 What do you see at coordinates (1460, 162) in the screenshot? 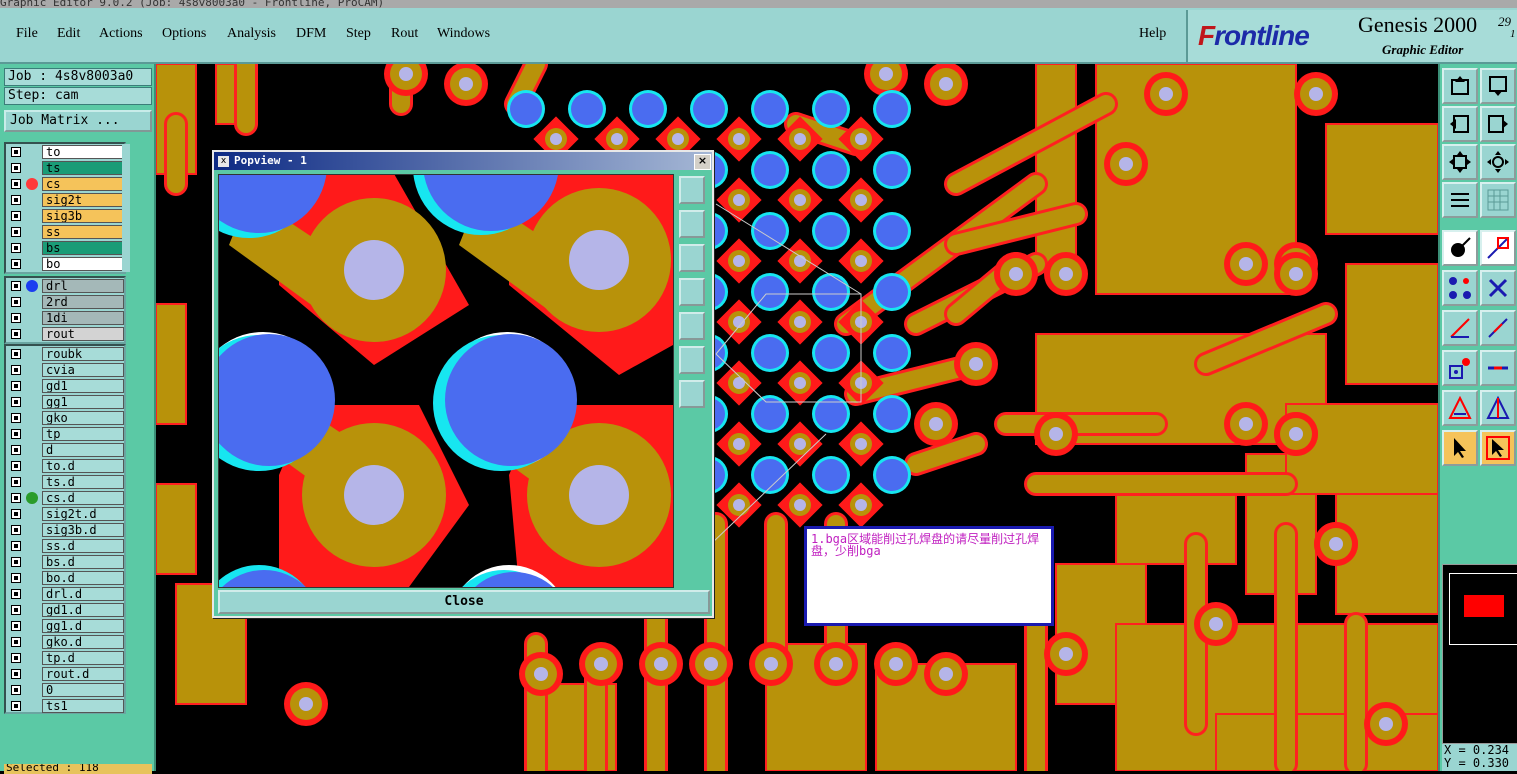
I see `zoom-fit-icon` at bounding box center [1460, 162].